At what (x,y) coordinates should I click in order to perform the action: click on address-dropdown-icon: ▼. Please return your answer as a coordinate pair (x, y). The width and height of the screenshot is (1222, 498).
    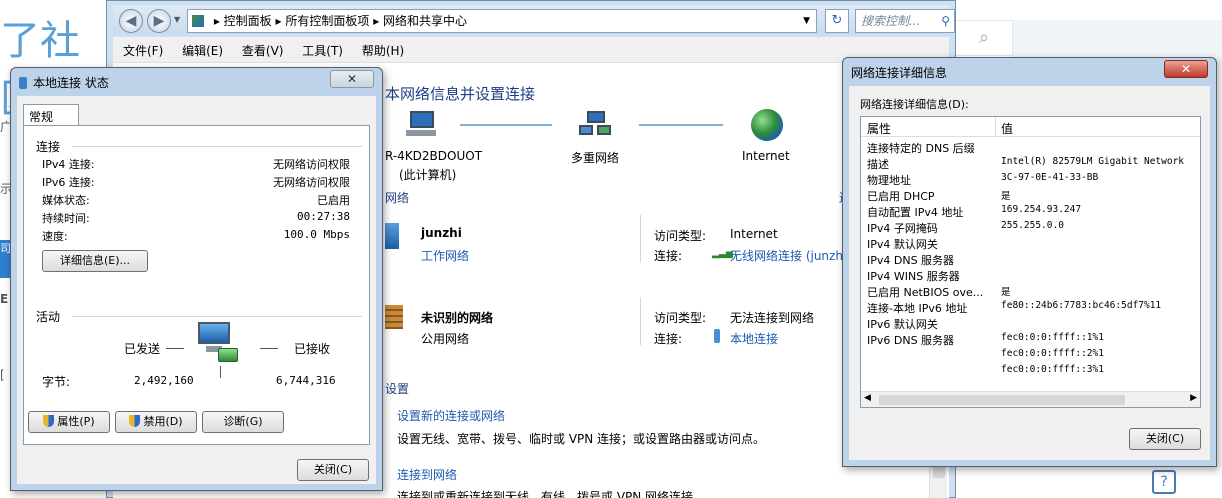
    Looking at the image, I should click on (806, 21).